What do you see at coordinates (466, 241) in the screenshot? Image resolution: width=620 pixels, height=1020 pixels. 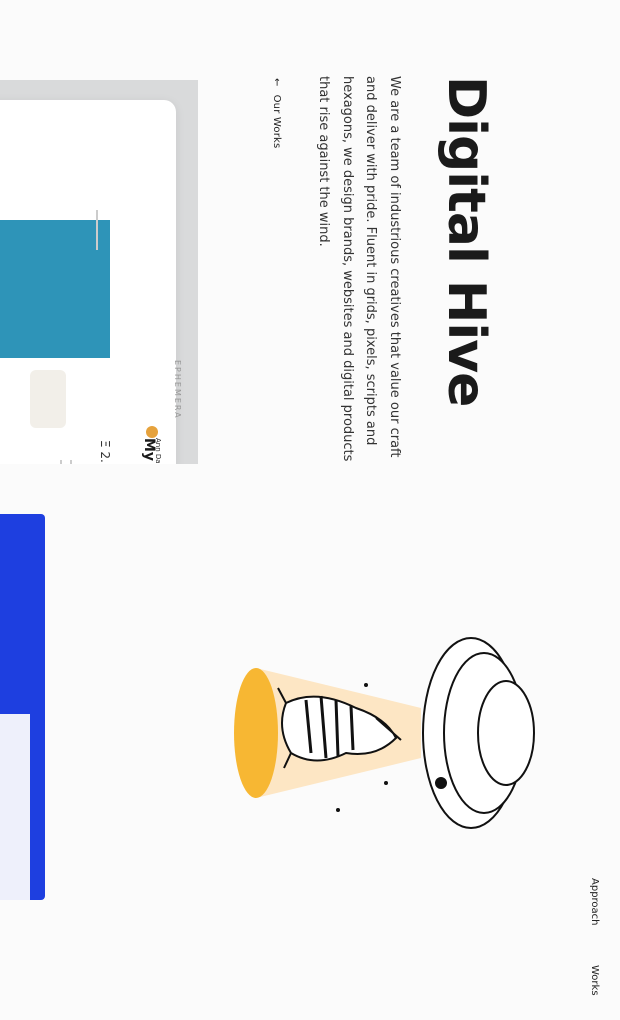 I see `page-title: Digital Hive` at bounding box center [466, 241].